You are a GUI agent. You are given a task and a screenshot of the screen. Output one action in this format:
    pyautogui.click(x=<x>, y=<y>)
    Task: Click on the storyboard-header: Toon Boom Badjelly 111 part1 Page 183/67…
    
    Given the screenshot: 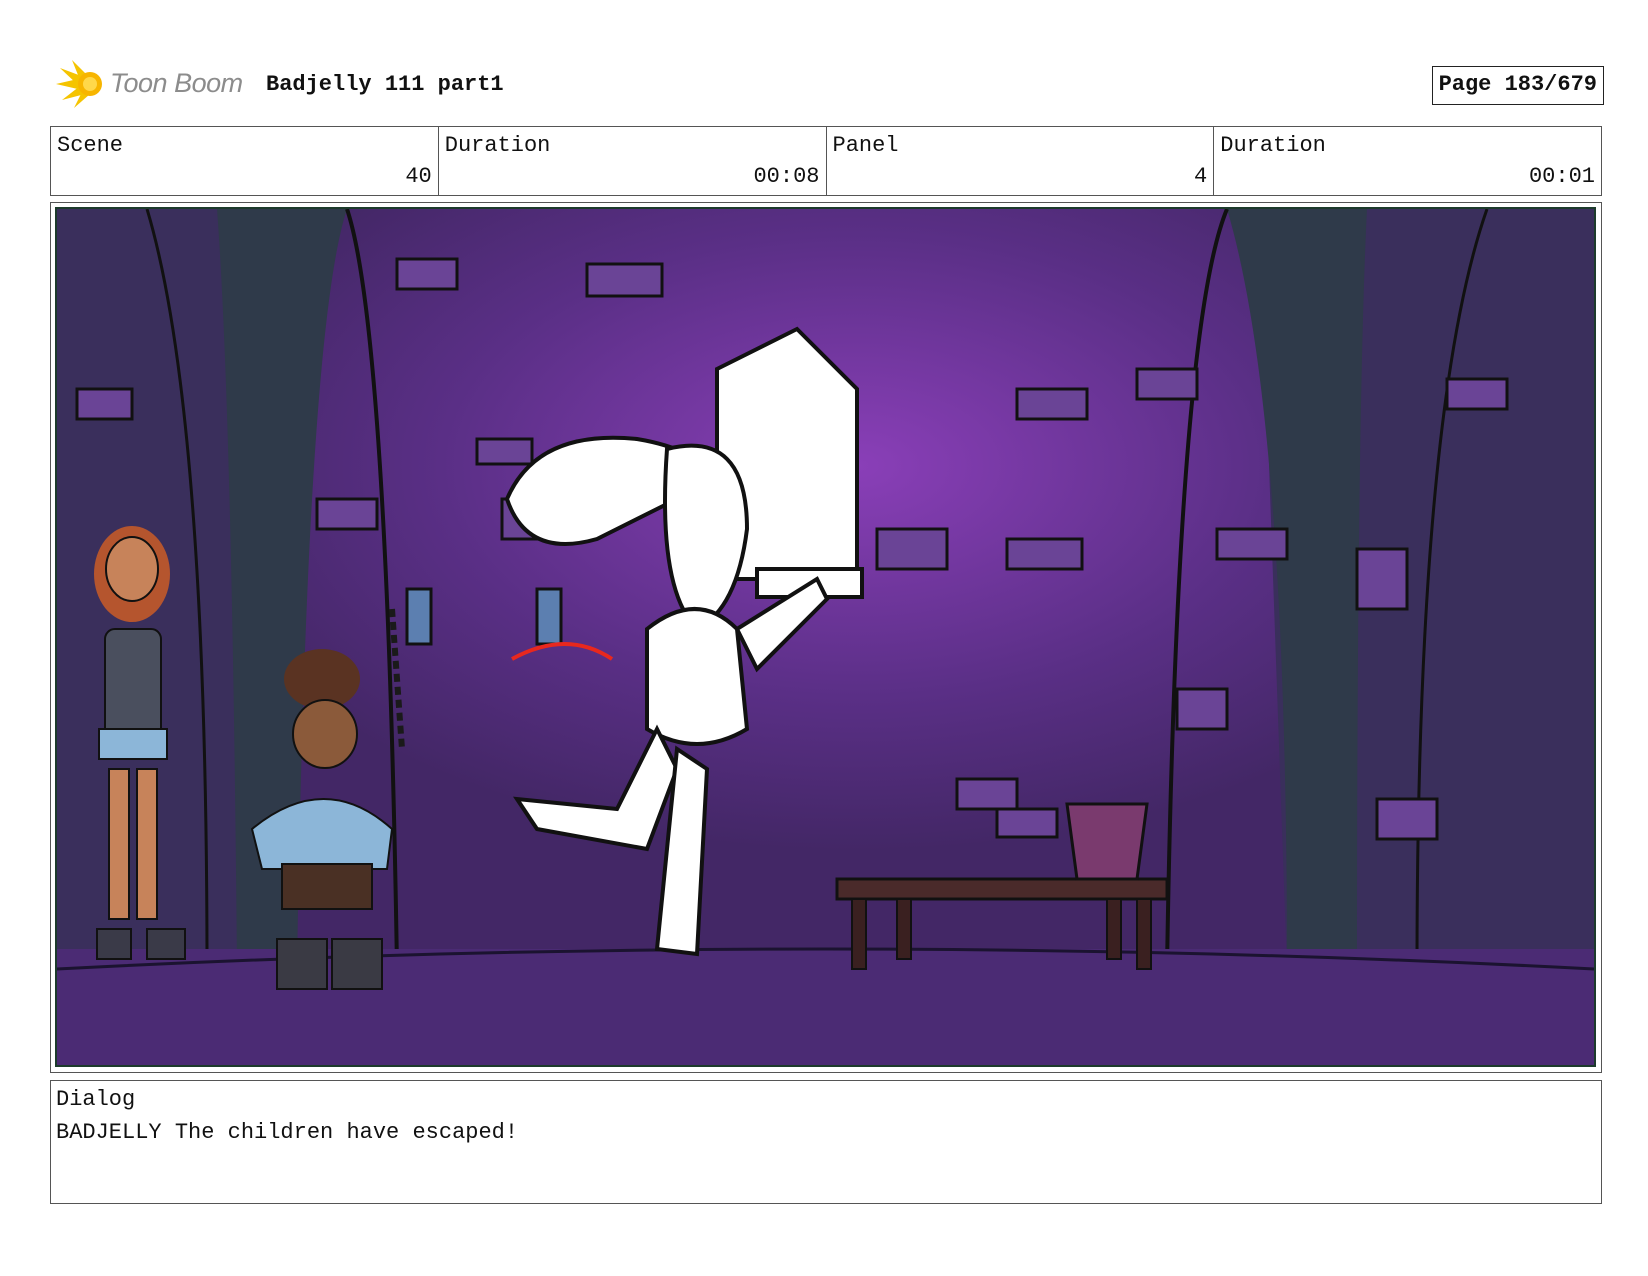 What is the action you would take?
    pyautogui.click(x=828, y=85)
    